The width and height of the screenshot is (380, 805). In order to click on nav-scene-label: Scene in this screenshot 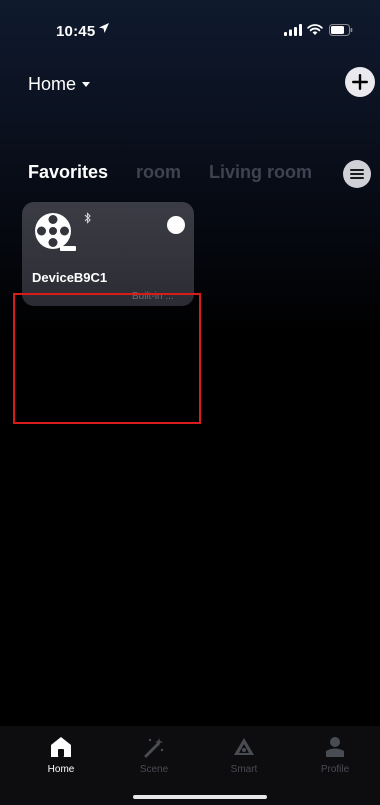, I will do `click(154, 769)`.